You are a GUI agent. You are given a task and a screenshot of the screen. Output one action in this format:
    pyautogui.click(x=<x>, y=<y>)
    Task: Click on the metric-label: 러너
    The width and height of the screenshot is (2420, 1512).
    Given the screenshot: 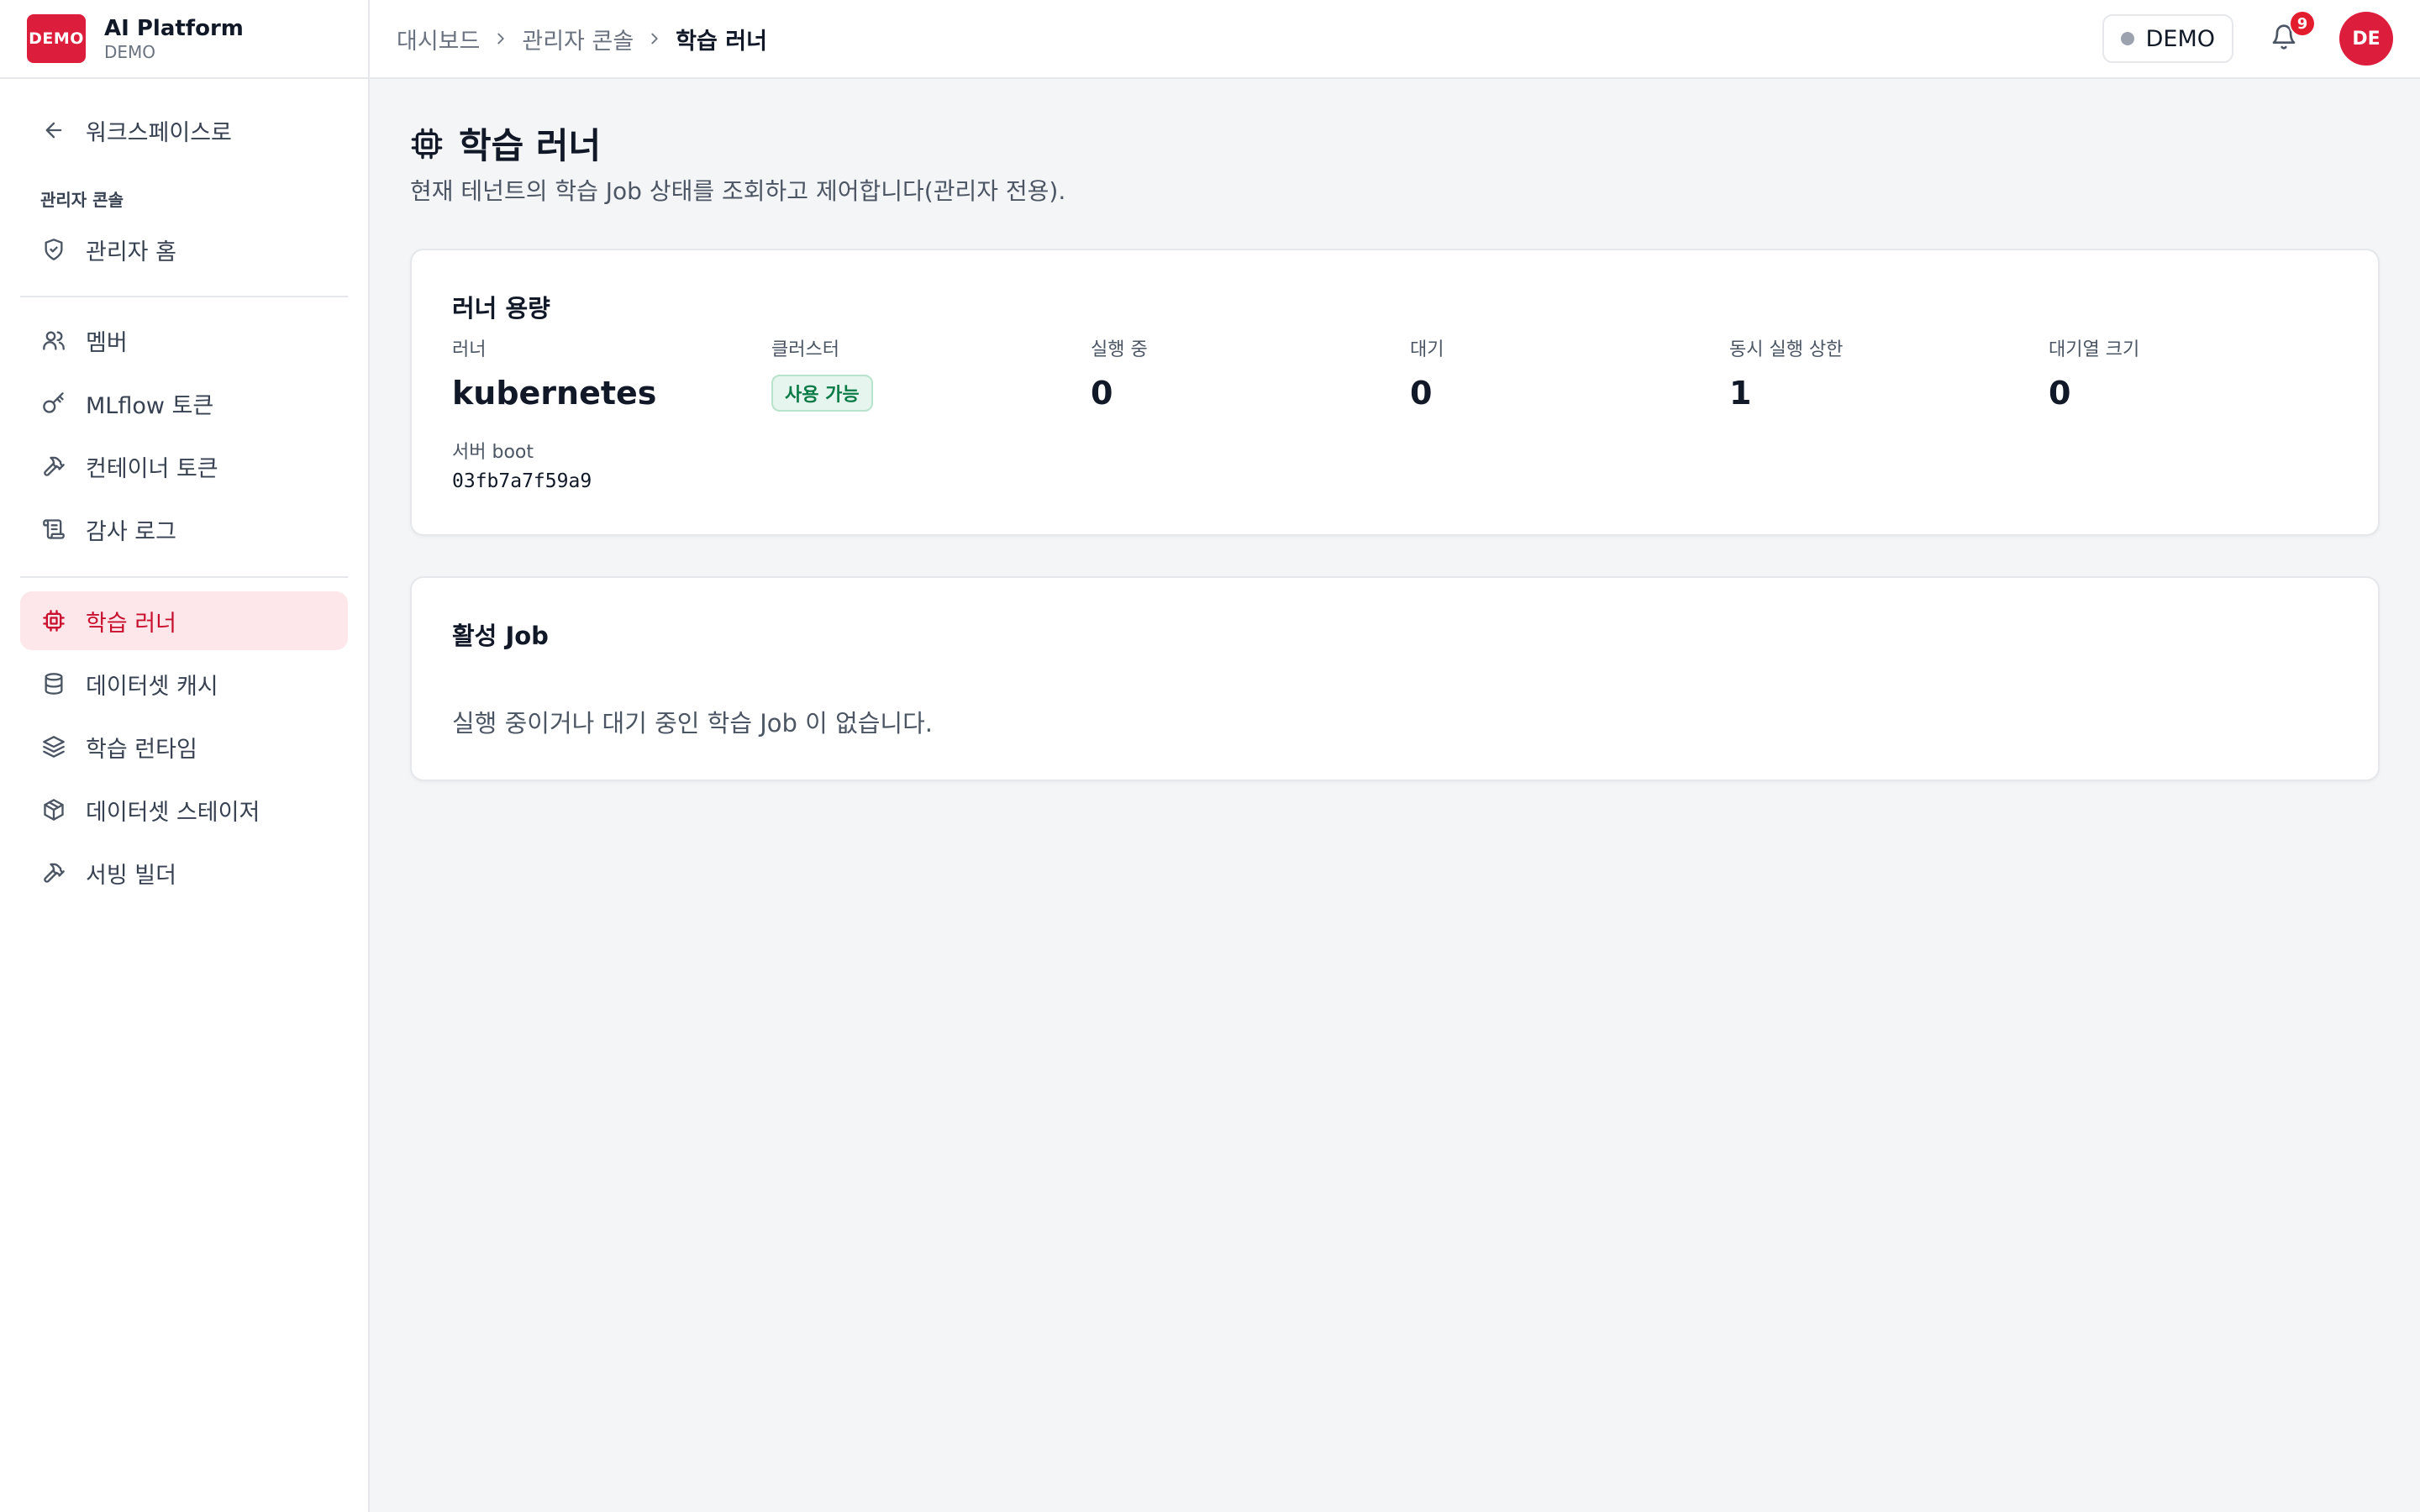 What is the action you would take?
    pyautogui.click(x=469, y=349)
    